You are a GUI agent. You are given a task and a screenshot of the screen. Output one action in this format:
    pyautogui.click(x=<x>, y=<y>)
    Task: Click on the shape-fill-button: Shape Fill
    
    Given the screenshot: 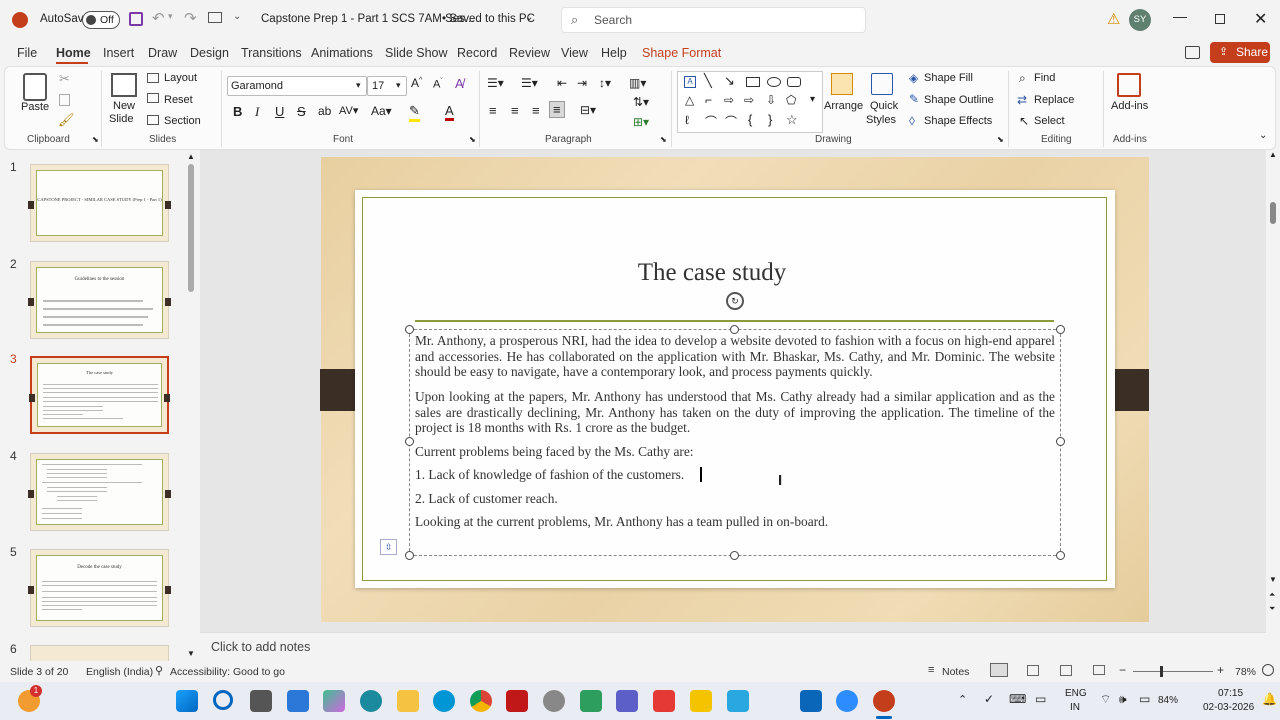 What is the action you would take?
    pyautogui.click(x=948, y=78)
    